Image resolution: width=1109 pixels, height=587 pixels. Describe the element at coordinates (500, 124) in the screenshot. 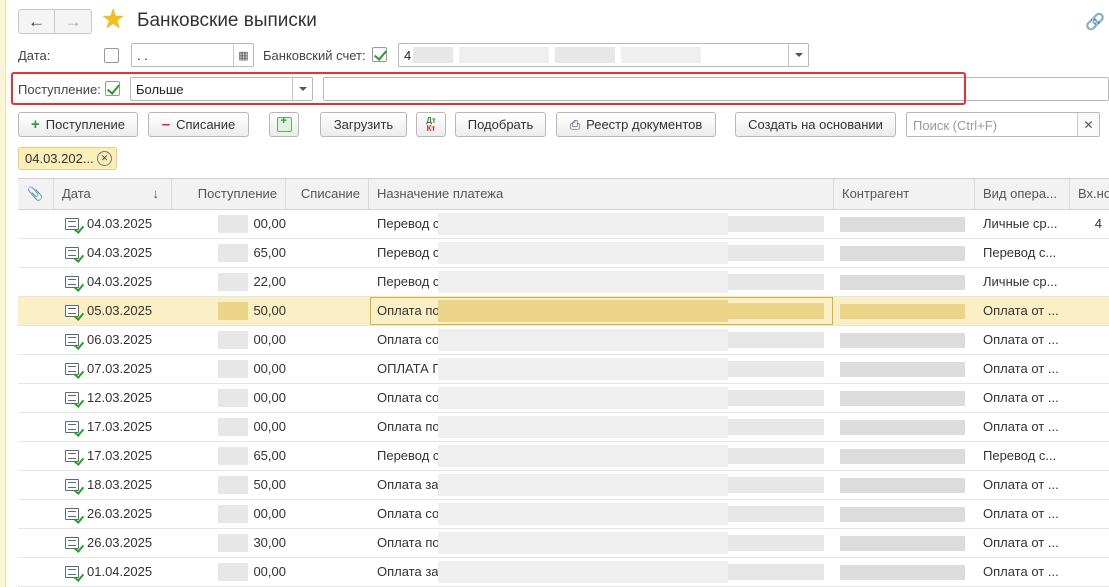

I see `match-button: Подобрать` at that location.